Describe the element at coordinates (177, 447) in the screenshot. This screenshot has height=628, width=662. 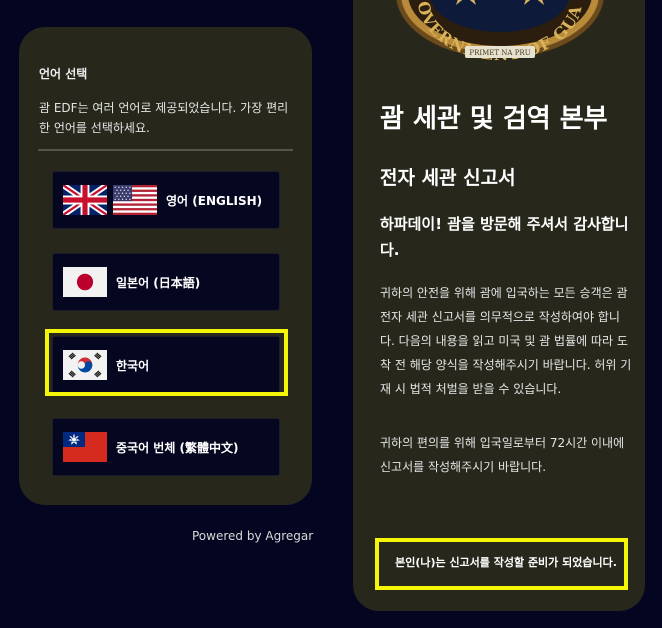
I see `language-option-label: 중국어 번체 (繁體中文)` at that location.